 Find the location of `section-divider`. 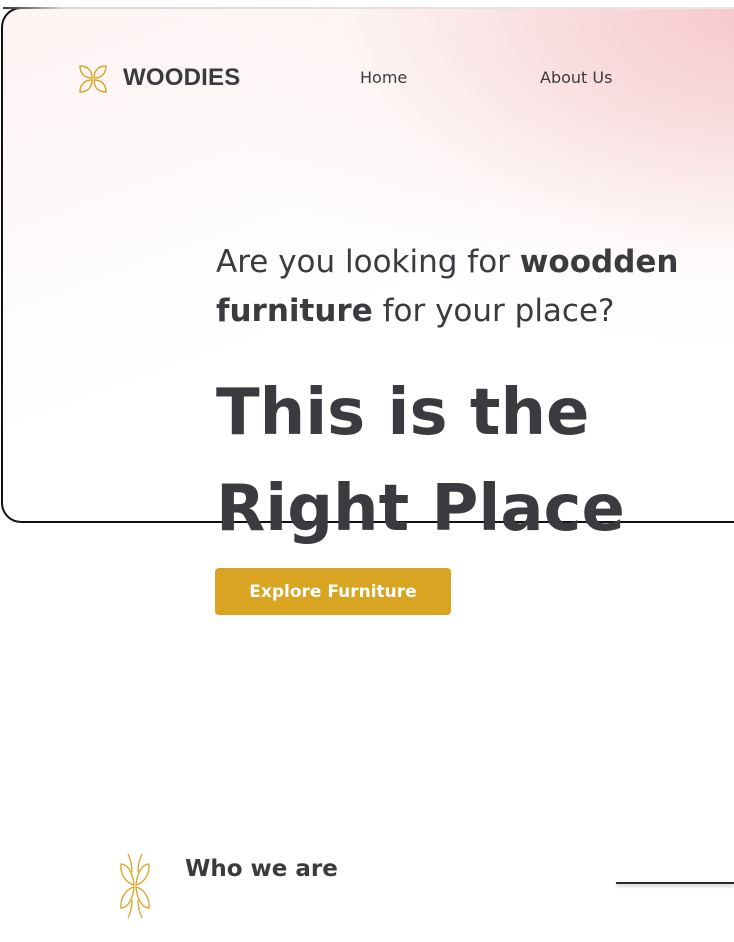

section-divider is located at coordinates (675, 883).